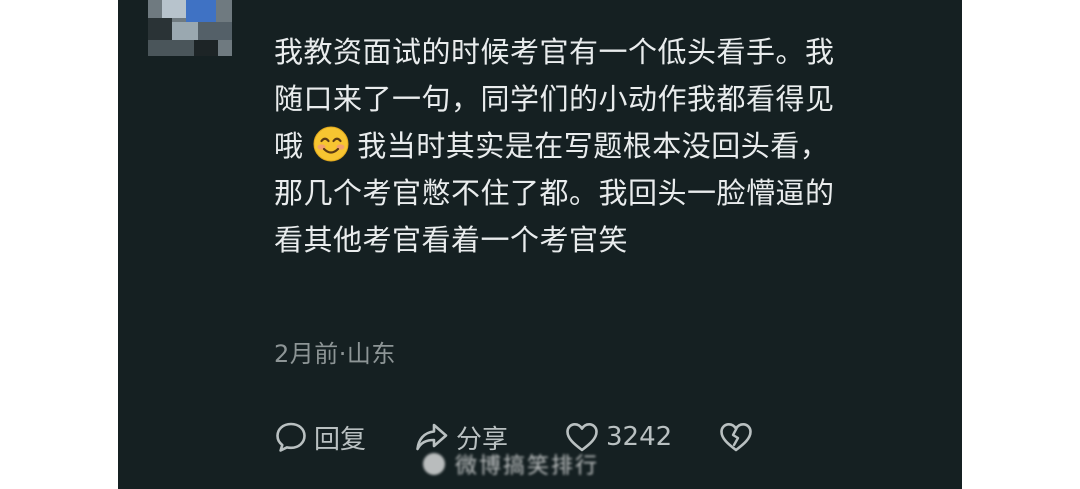 The image size is (1080, 489). What do you see at coordinates (340, 439) in the screenshot?
I see `reply-label: 回复` at bounding box center [340, 439].